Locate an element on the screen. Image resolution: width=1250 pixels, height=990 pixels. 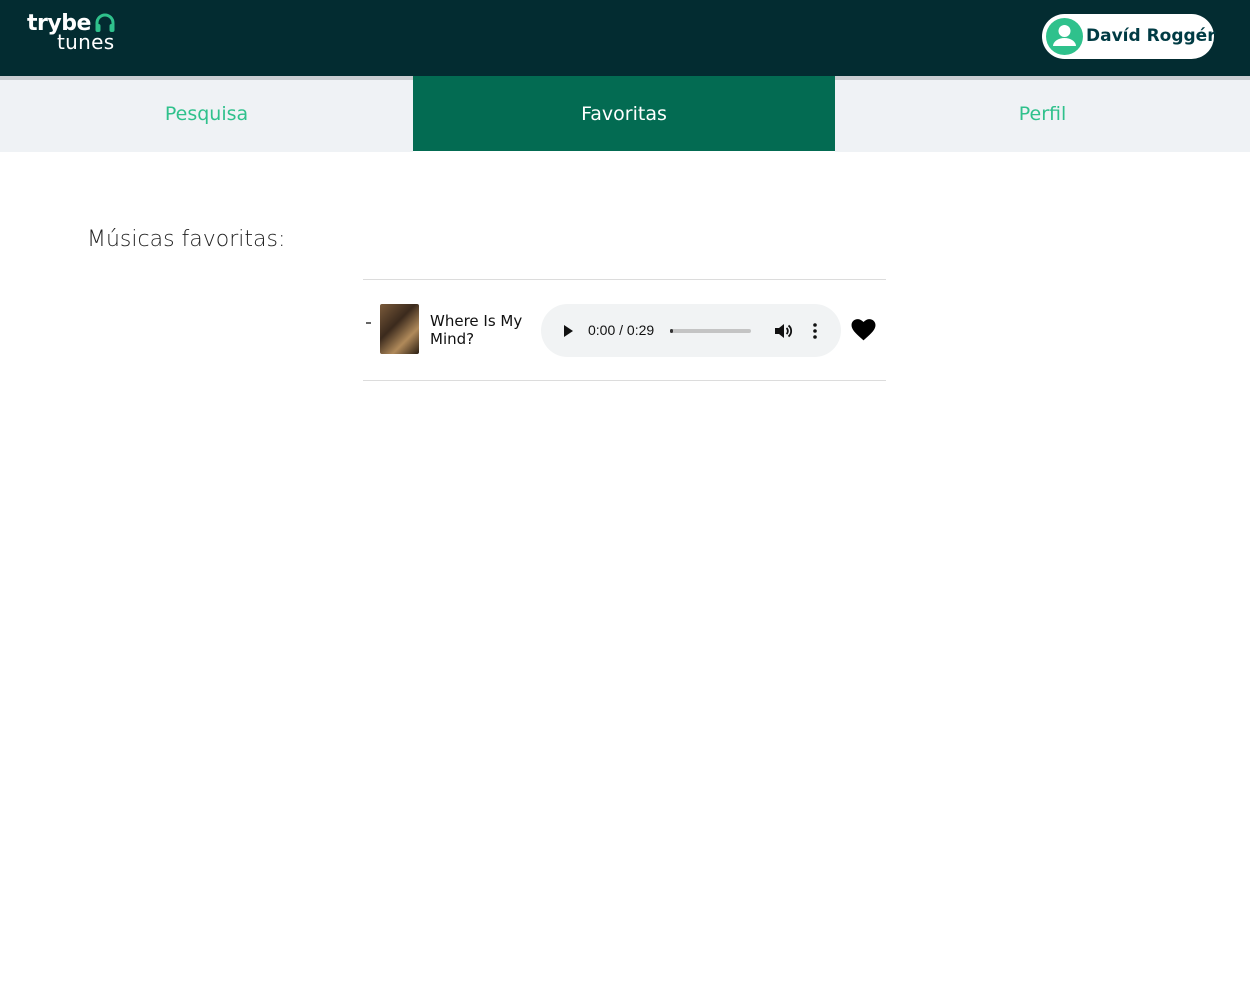
play-icon is located at coordinates (568, 331).